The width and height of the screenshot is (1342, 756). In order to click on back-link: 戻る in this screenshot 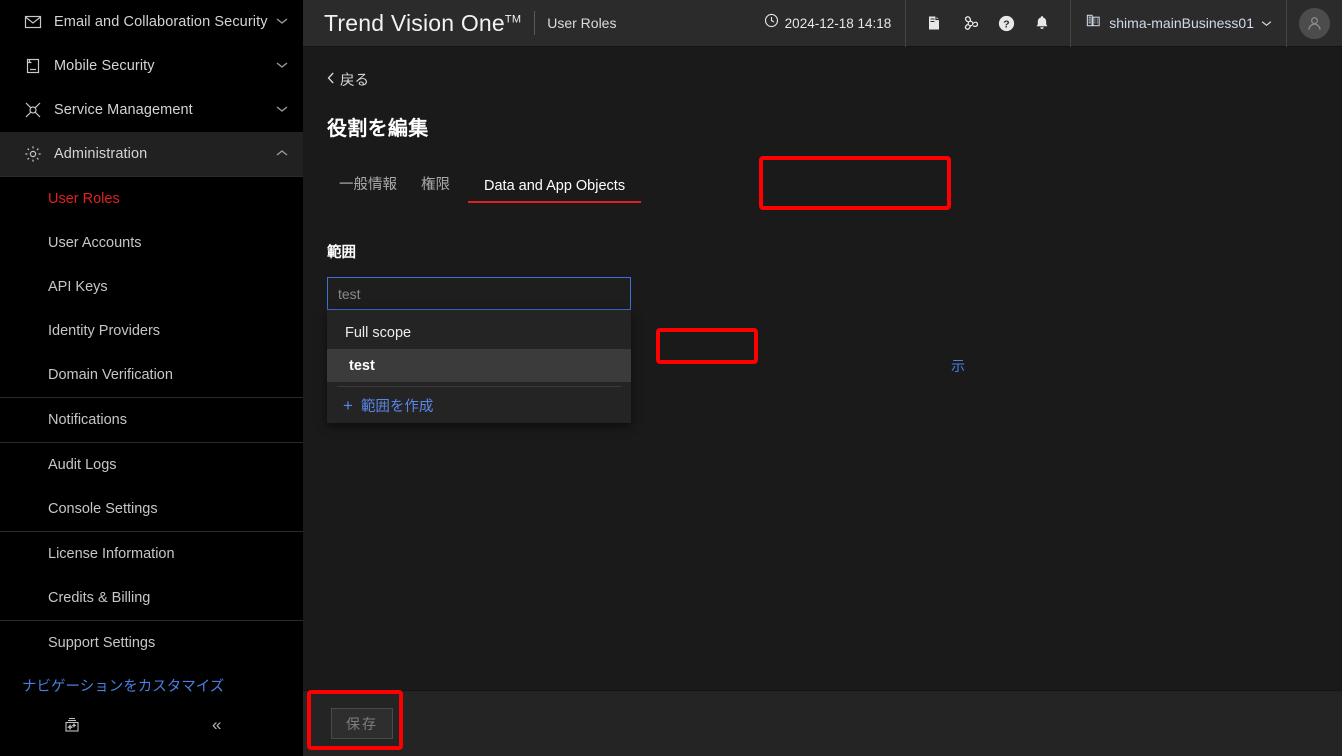, I will do `click(348, 79)`.